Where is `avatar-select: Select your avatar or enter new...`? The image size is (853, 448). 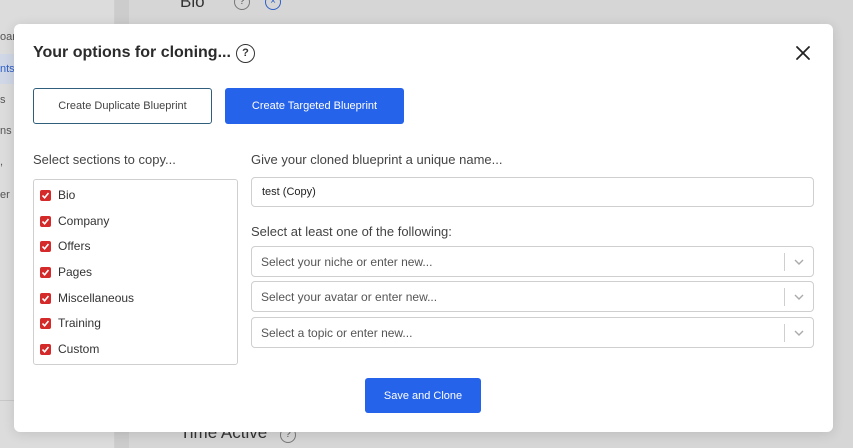
avatar-select: Select your avatar or enter new... is located at coordinates (532, 296).